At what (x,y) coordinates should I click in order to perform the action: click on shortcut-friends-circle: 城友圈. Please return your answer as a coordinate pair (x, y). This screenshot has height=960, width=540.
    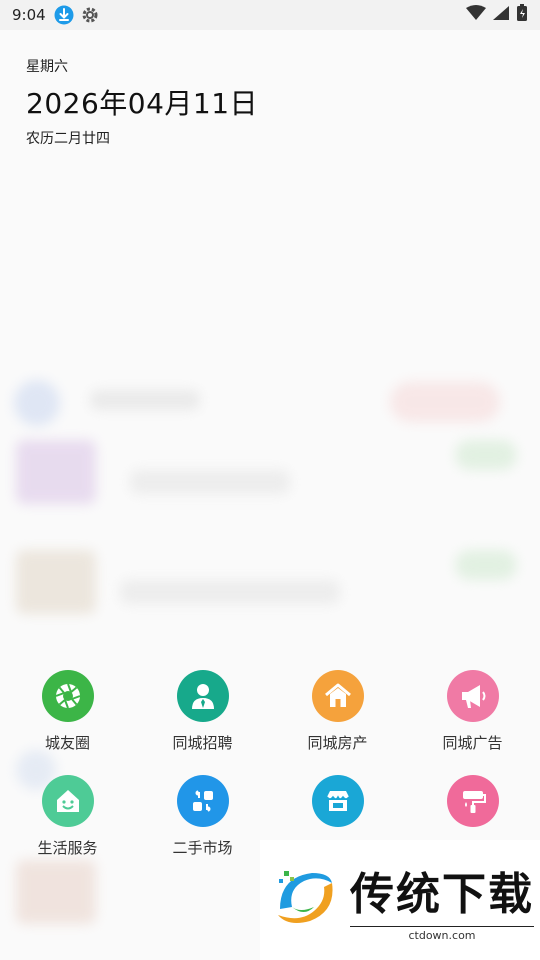
    Looking at the image, I should click on (67, 711).